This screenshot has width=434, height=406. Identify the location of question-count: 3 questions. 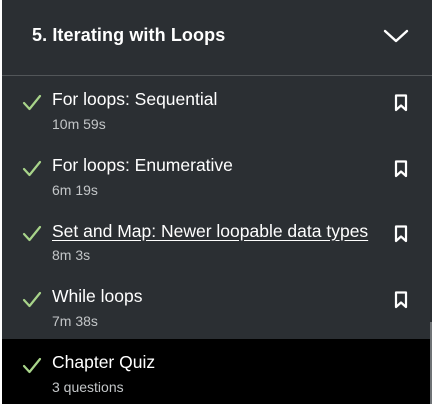
(88, 387).